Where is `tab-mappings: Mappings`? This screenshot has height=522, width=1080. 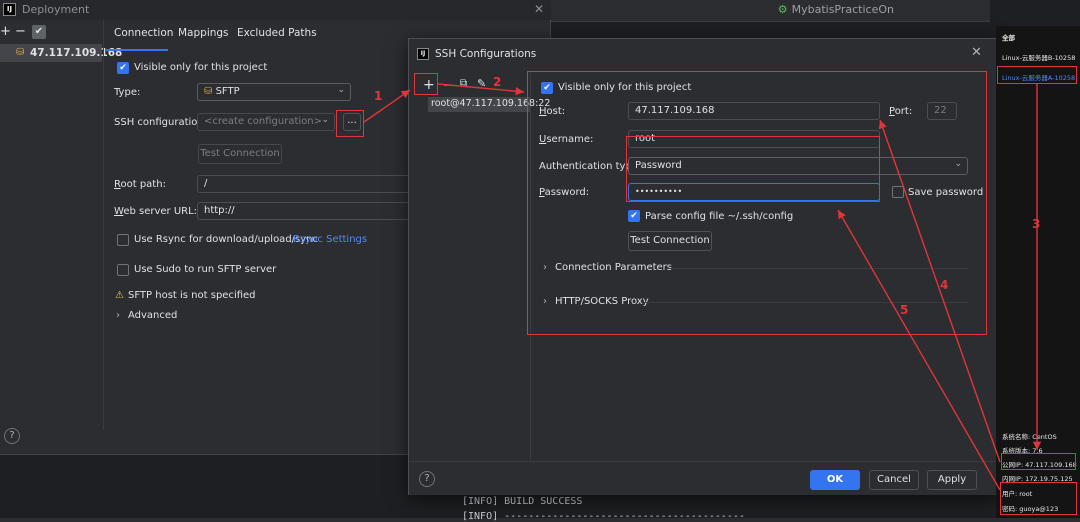
tab-mappings: Mappings is located at coordinates (203, 38).